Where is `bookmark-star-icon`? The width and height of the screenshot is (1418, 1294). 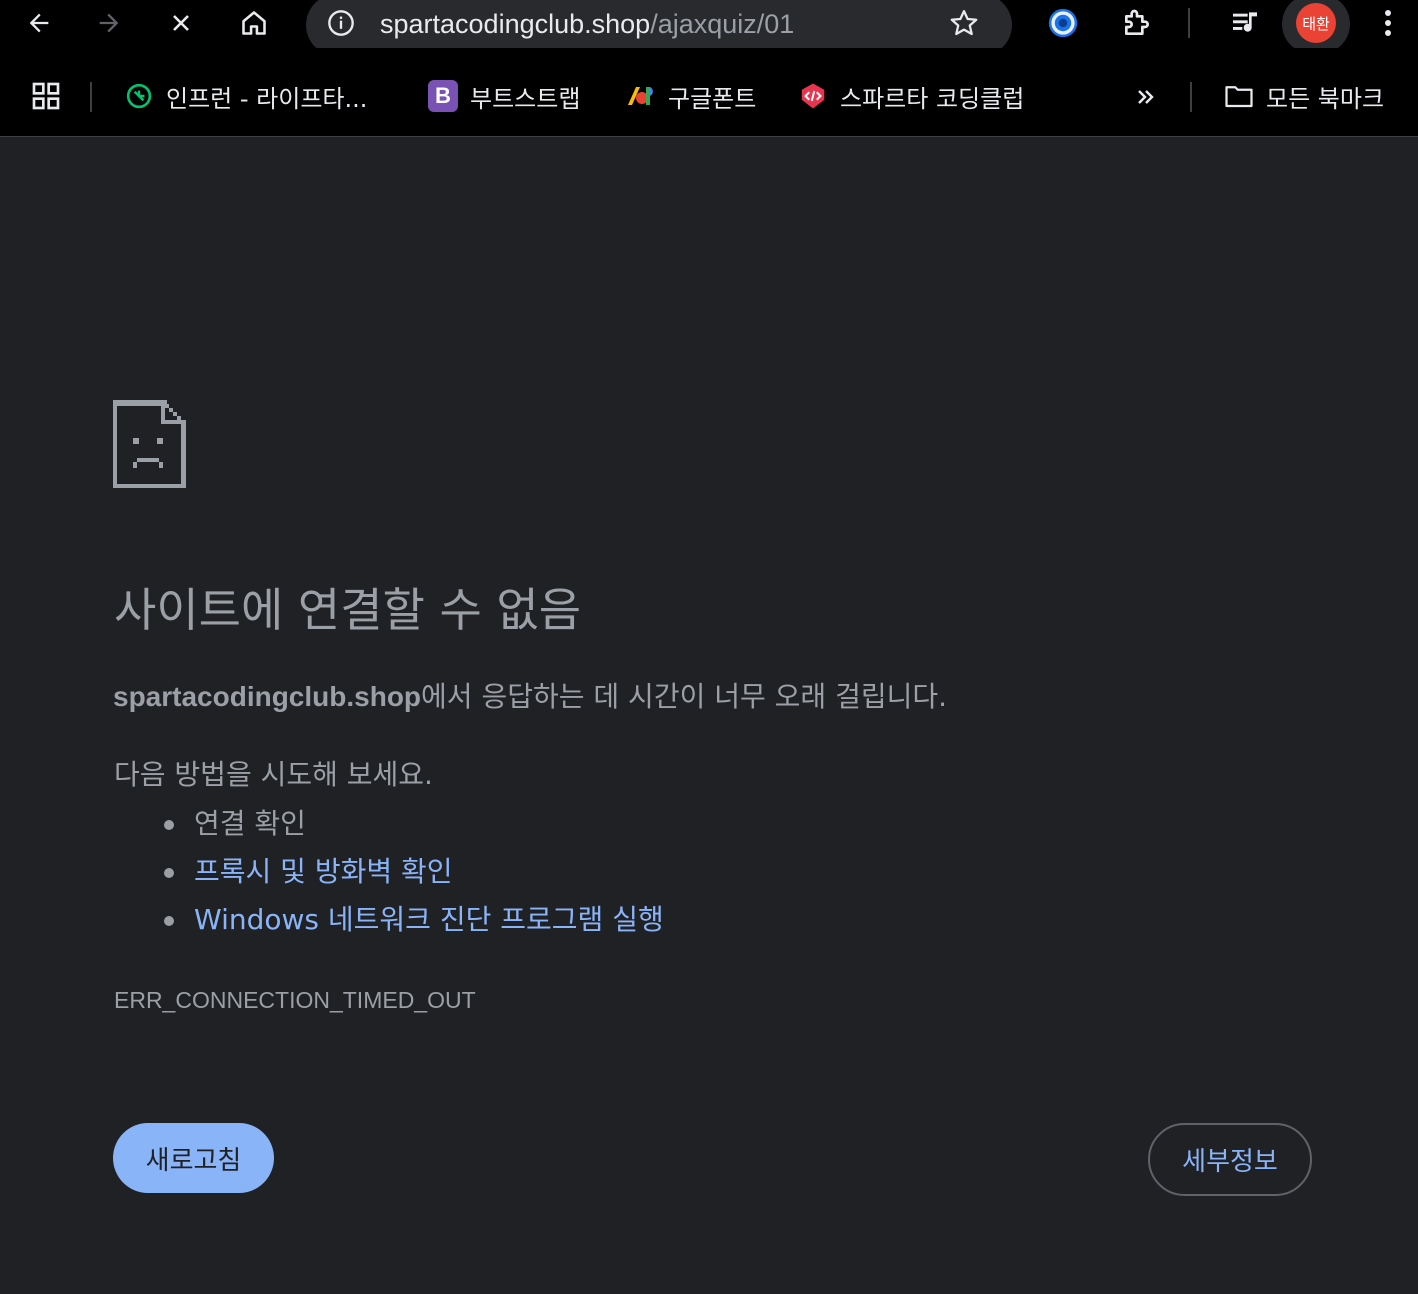
bookmark-star-icon is located at coordinates (964, 23).